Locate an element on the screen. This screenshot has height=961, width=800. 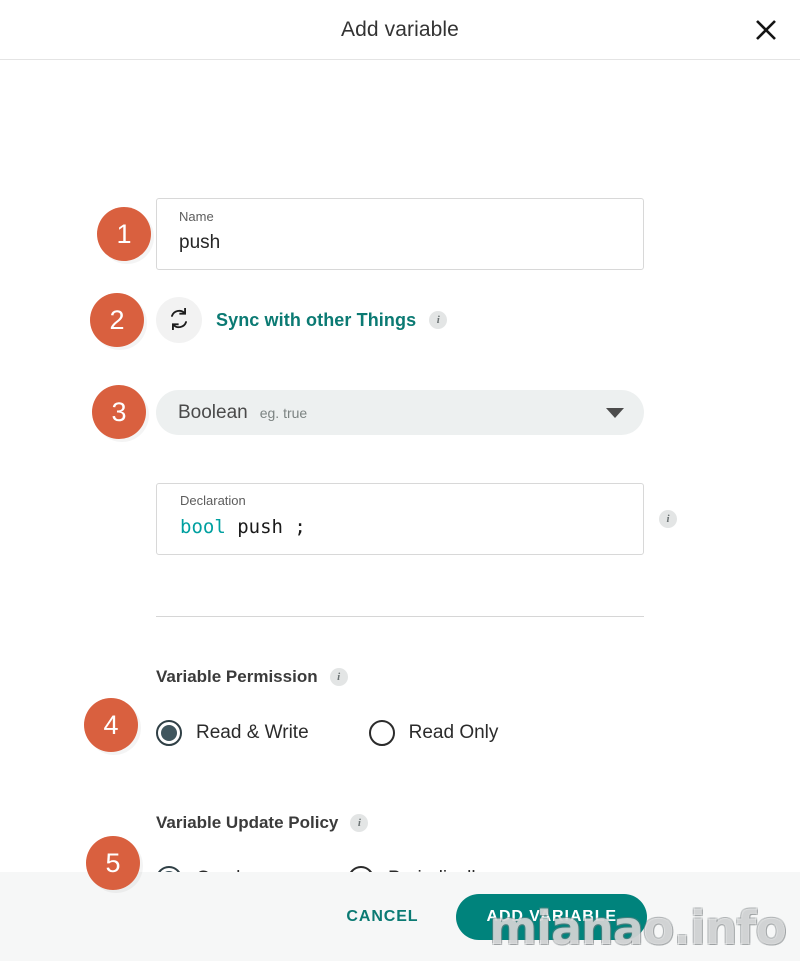
radio-read-only: Read Only is located at coordinates (433, 733).